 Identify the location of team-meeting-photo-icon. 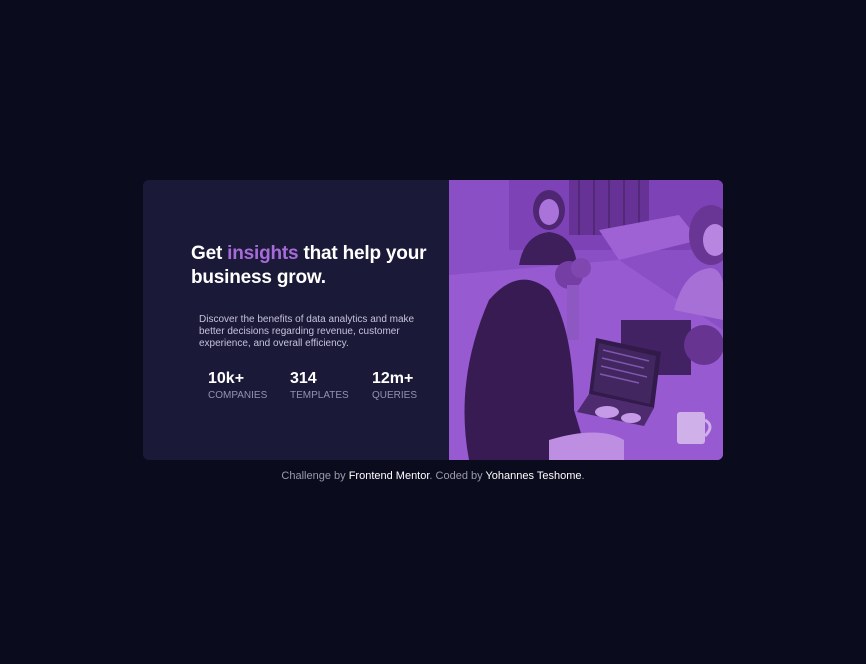
(586, 320).